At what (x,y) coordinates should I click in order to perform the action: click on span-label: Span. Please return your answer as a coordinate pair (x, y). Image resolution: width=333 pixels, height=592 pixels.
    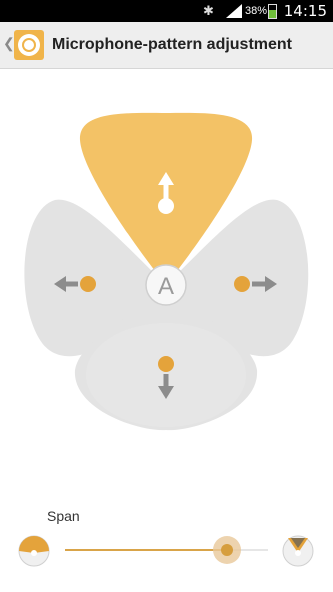
    Looking at the image, I should click on (63, 516).